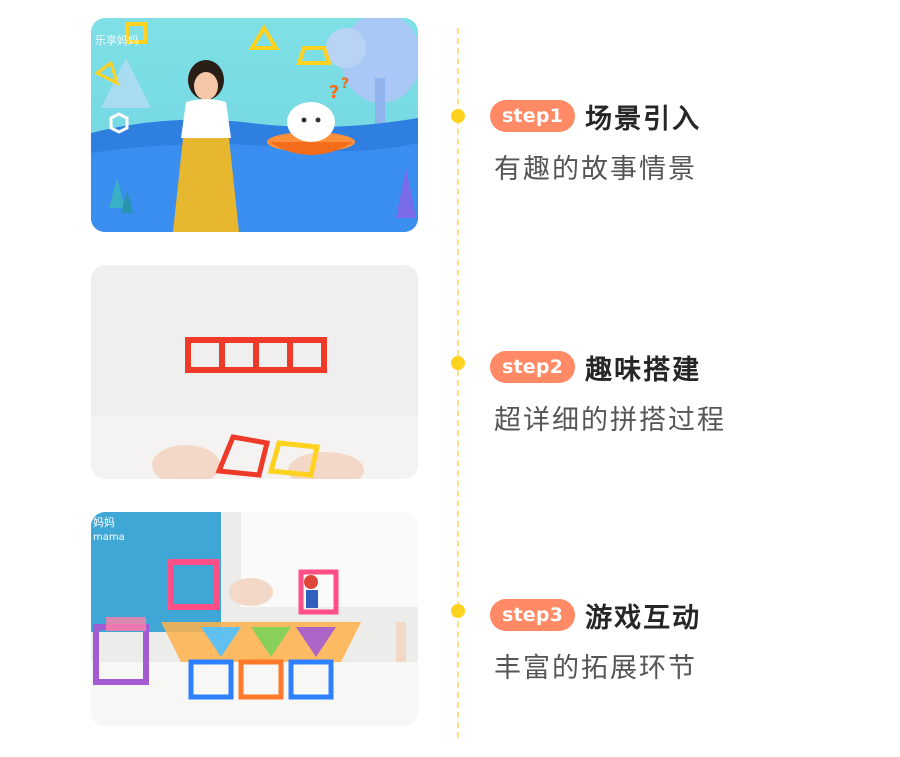 The height and width of the screenshot is (757, 900). I want to click on step3-block: step3 游戏互动 丰富的拓展环节, so click(595, 640).